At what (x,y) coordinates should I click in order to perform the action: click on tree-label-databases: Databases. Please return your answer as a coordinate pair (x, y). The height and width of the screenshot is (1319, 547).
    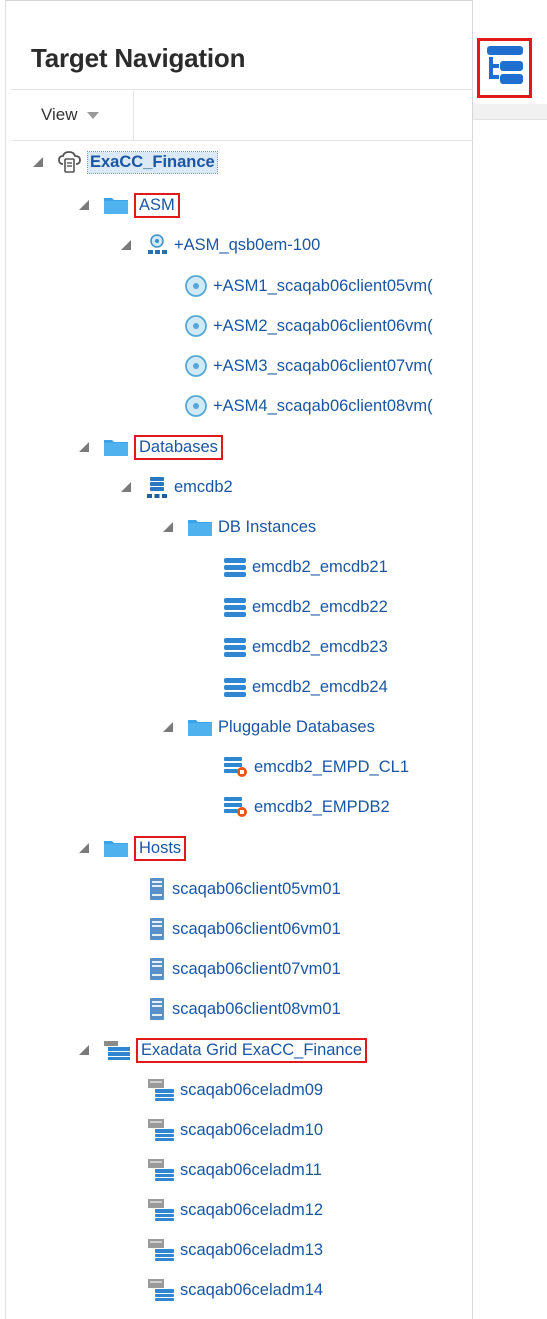
    Looking at the image, I should click on (178, 447).